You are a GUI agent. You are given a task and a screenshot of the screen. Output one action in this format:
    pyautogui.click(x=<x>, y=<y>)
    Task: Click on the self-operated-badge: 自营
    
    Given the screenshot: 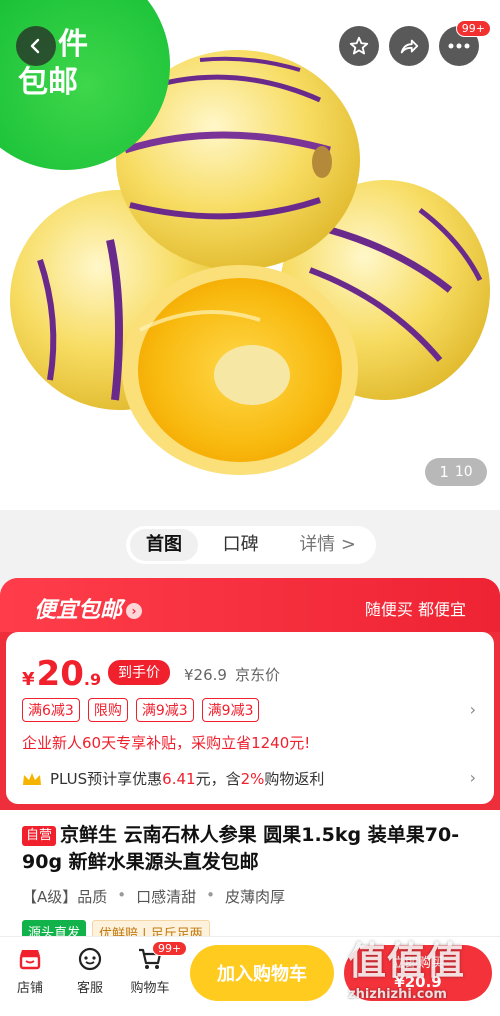 What is the action you would take?
    pyautogui.click(x=39, y=836)
    